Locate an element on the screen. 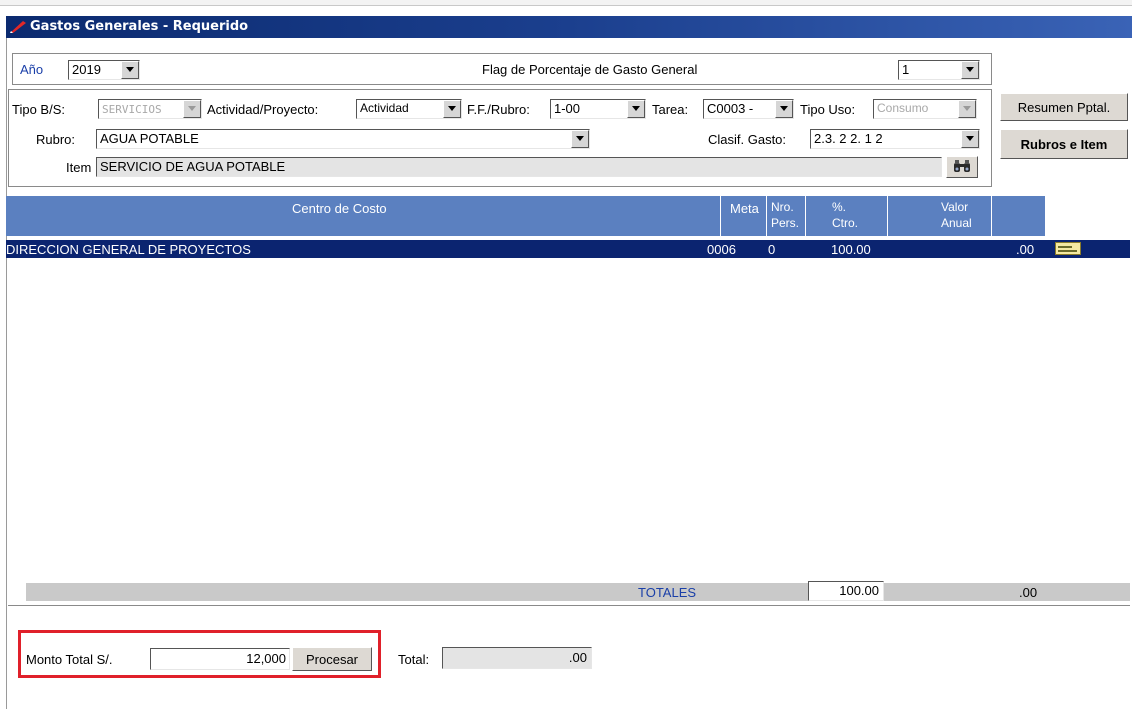  item-field: SERVICIO DE AGUA POTABLE is located at coordinates (519, 167).